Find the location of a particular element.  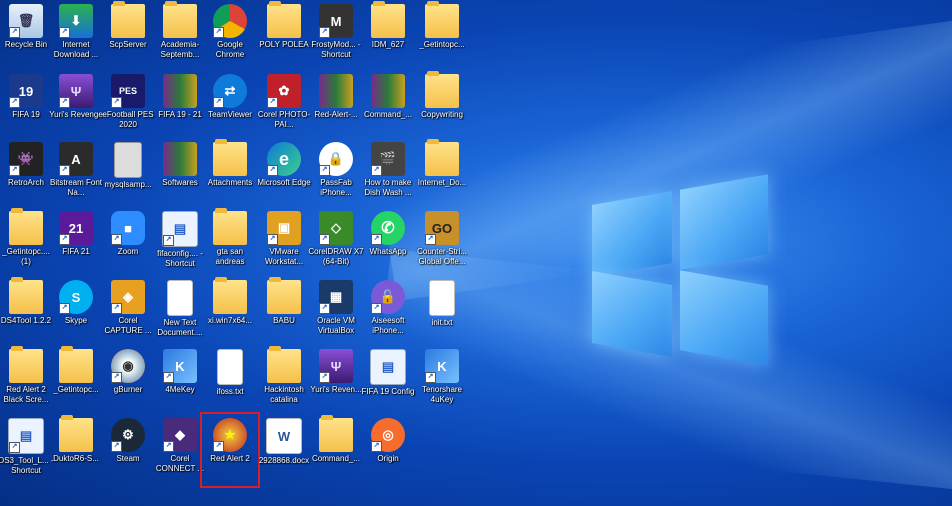

windows-logo-pane is located at coordinates (632, 314).